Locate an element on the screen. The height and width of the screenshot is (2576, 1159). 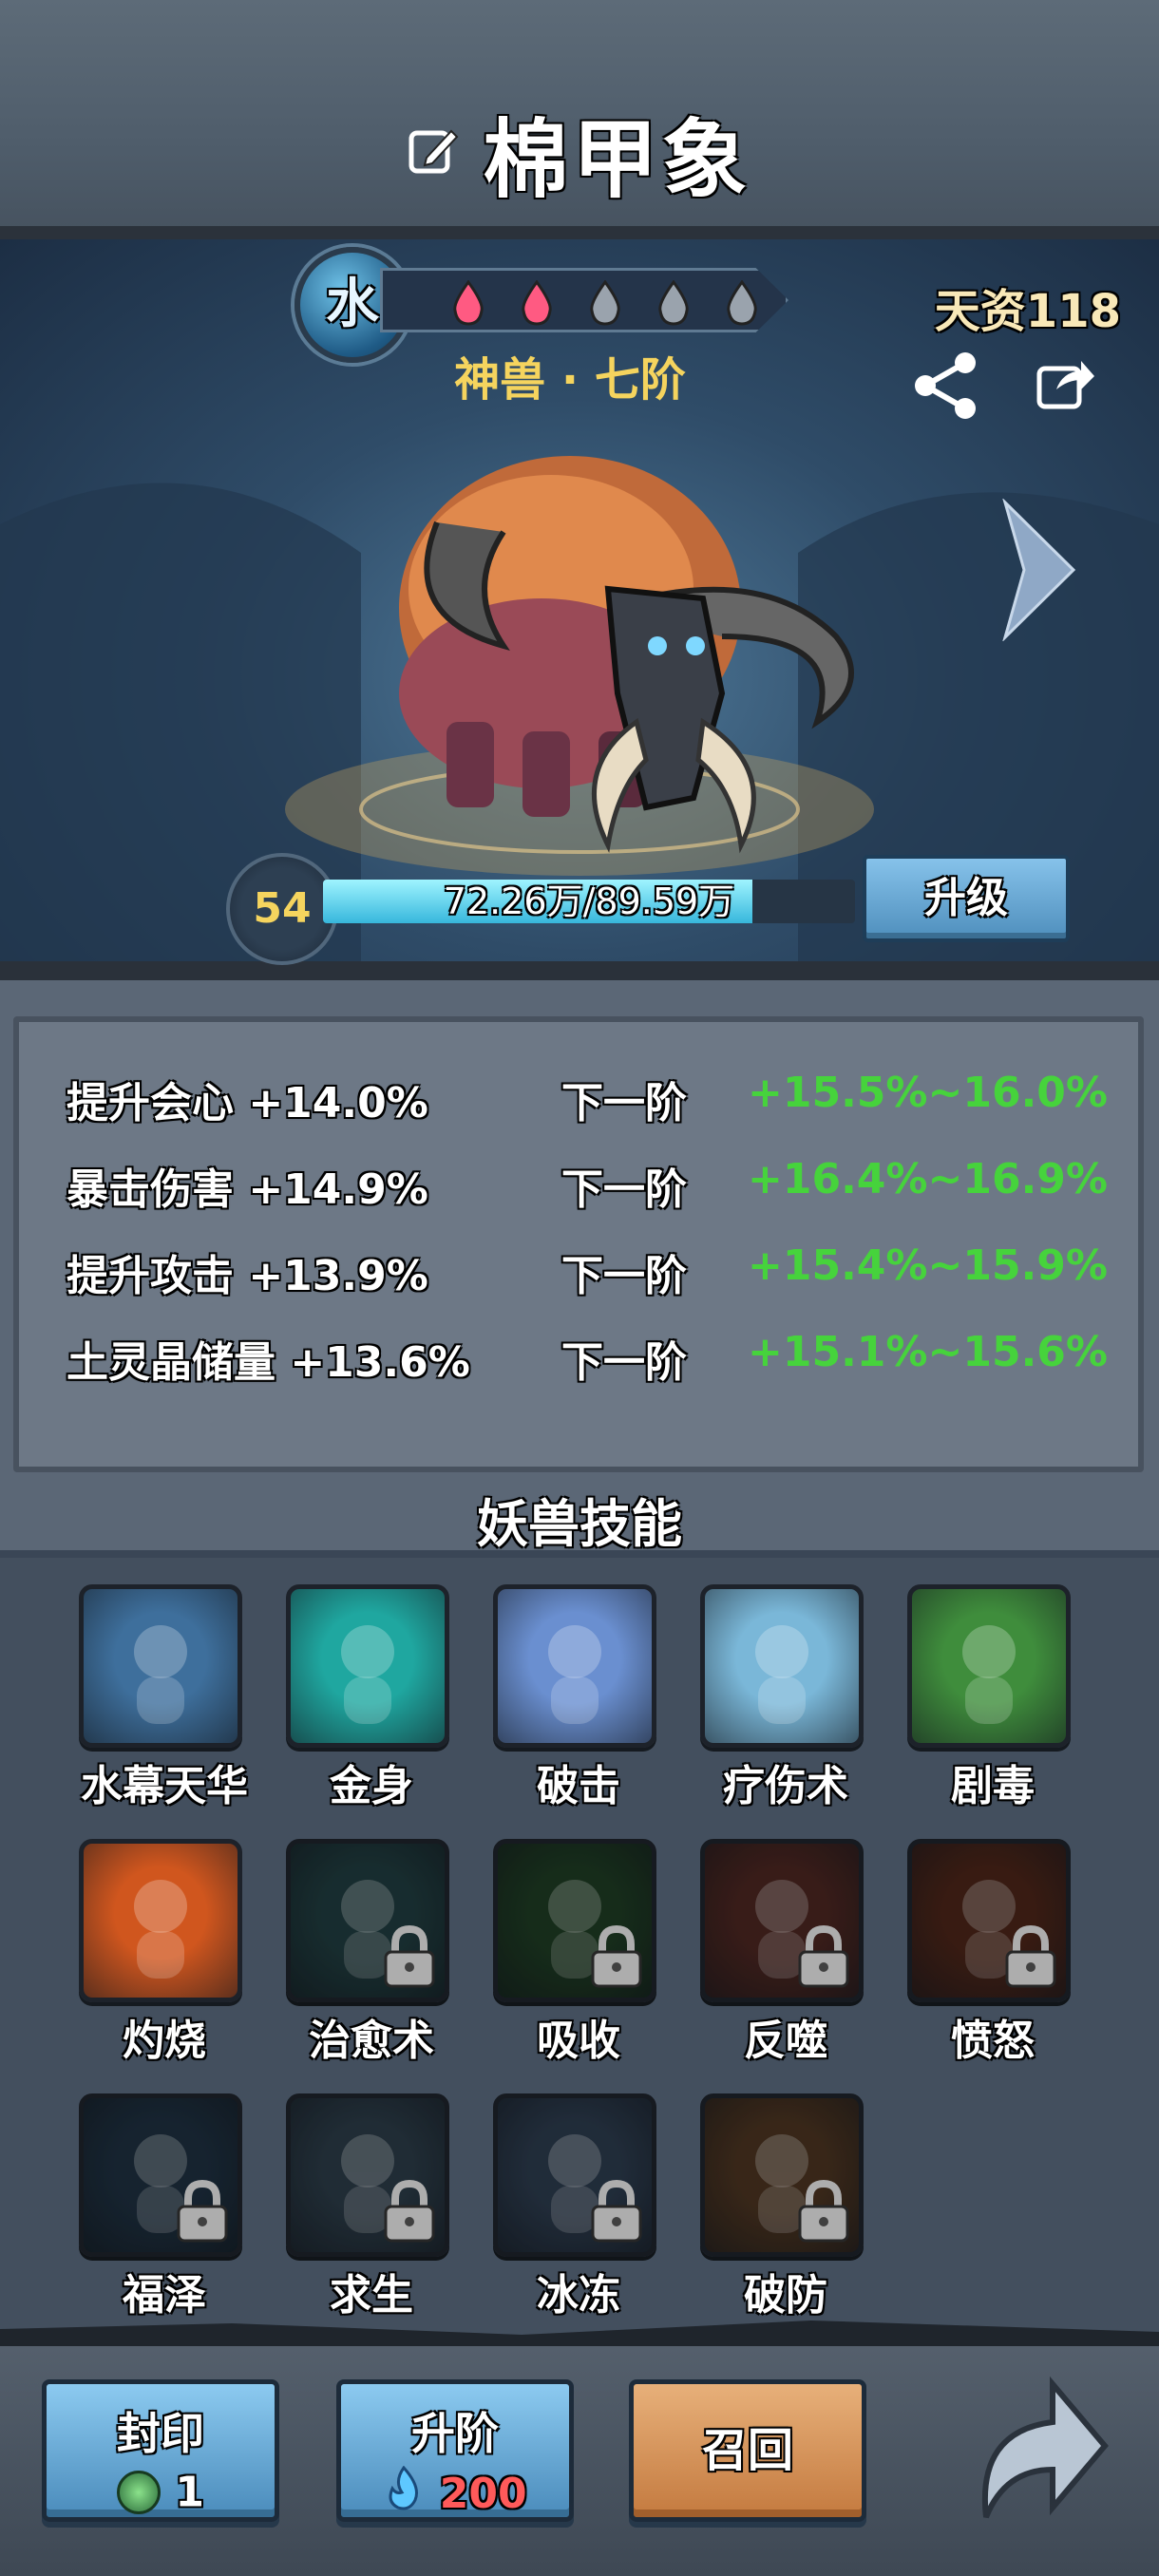
skill-item: 冰冻 is located at coordinates (578, 2207).